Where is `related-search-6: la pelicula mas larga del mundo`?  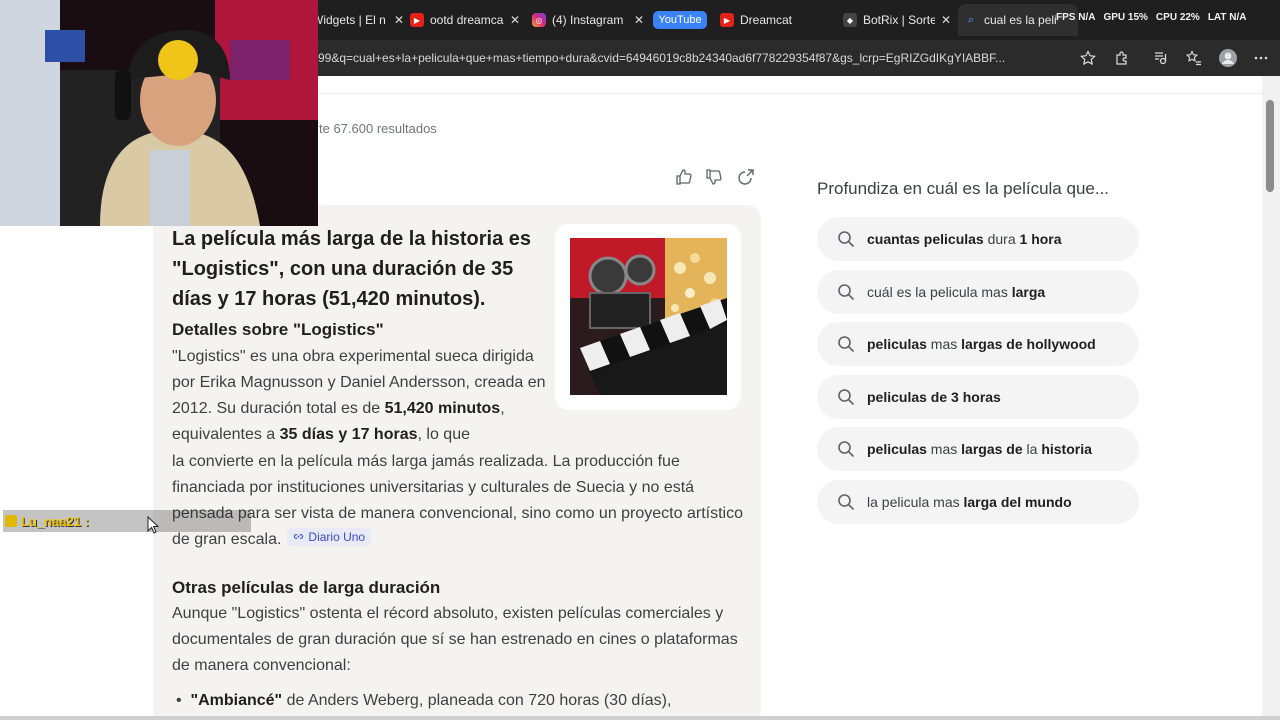
related-search-6: la pelicula mas larga del mundo is located at coordinates (978, 502).